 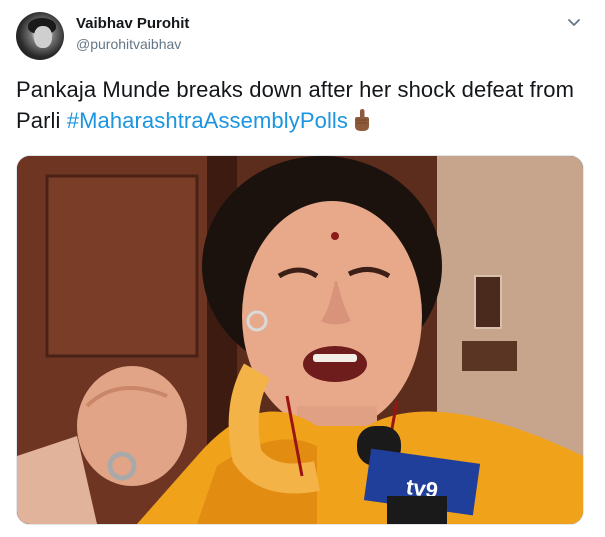 What do you see at coordinates (207, 120) in the screenshot?
I see `hashtag-link: #MaharashtraAssemblyPolls` at bounding box center [207, 120].